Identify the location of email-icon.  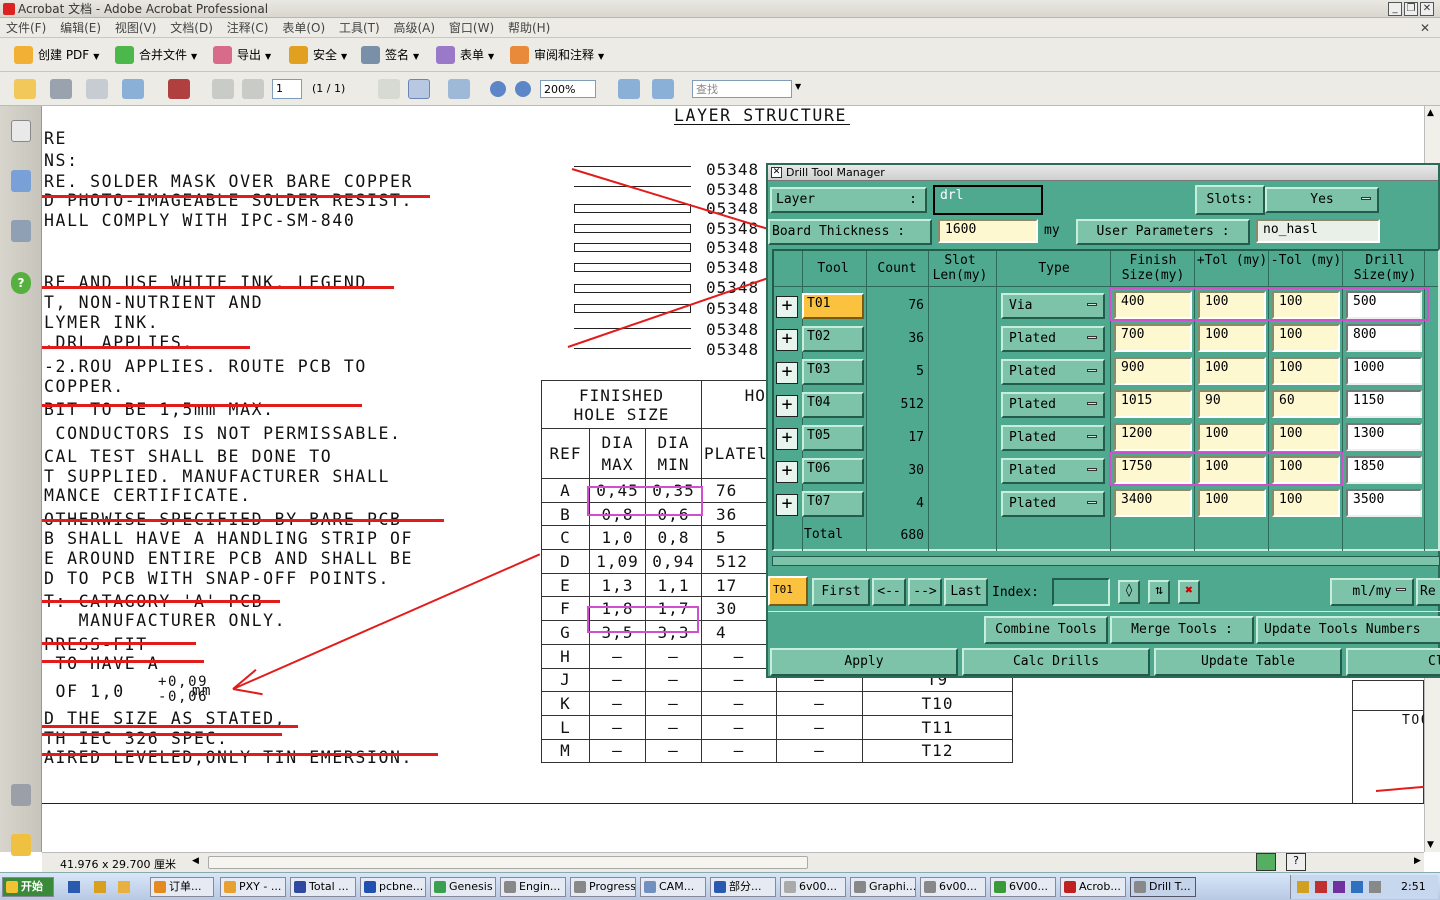
(133, 89).